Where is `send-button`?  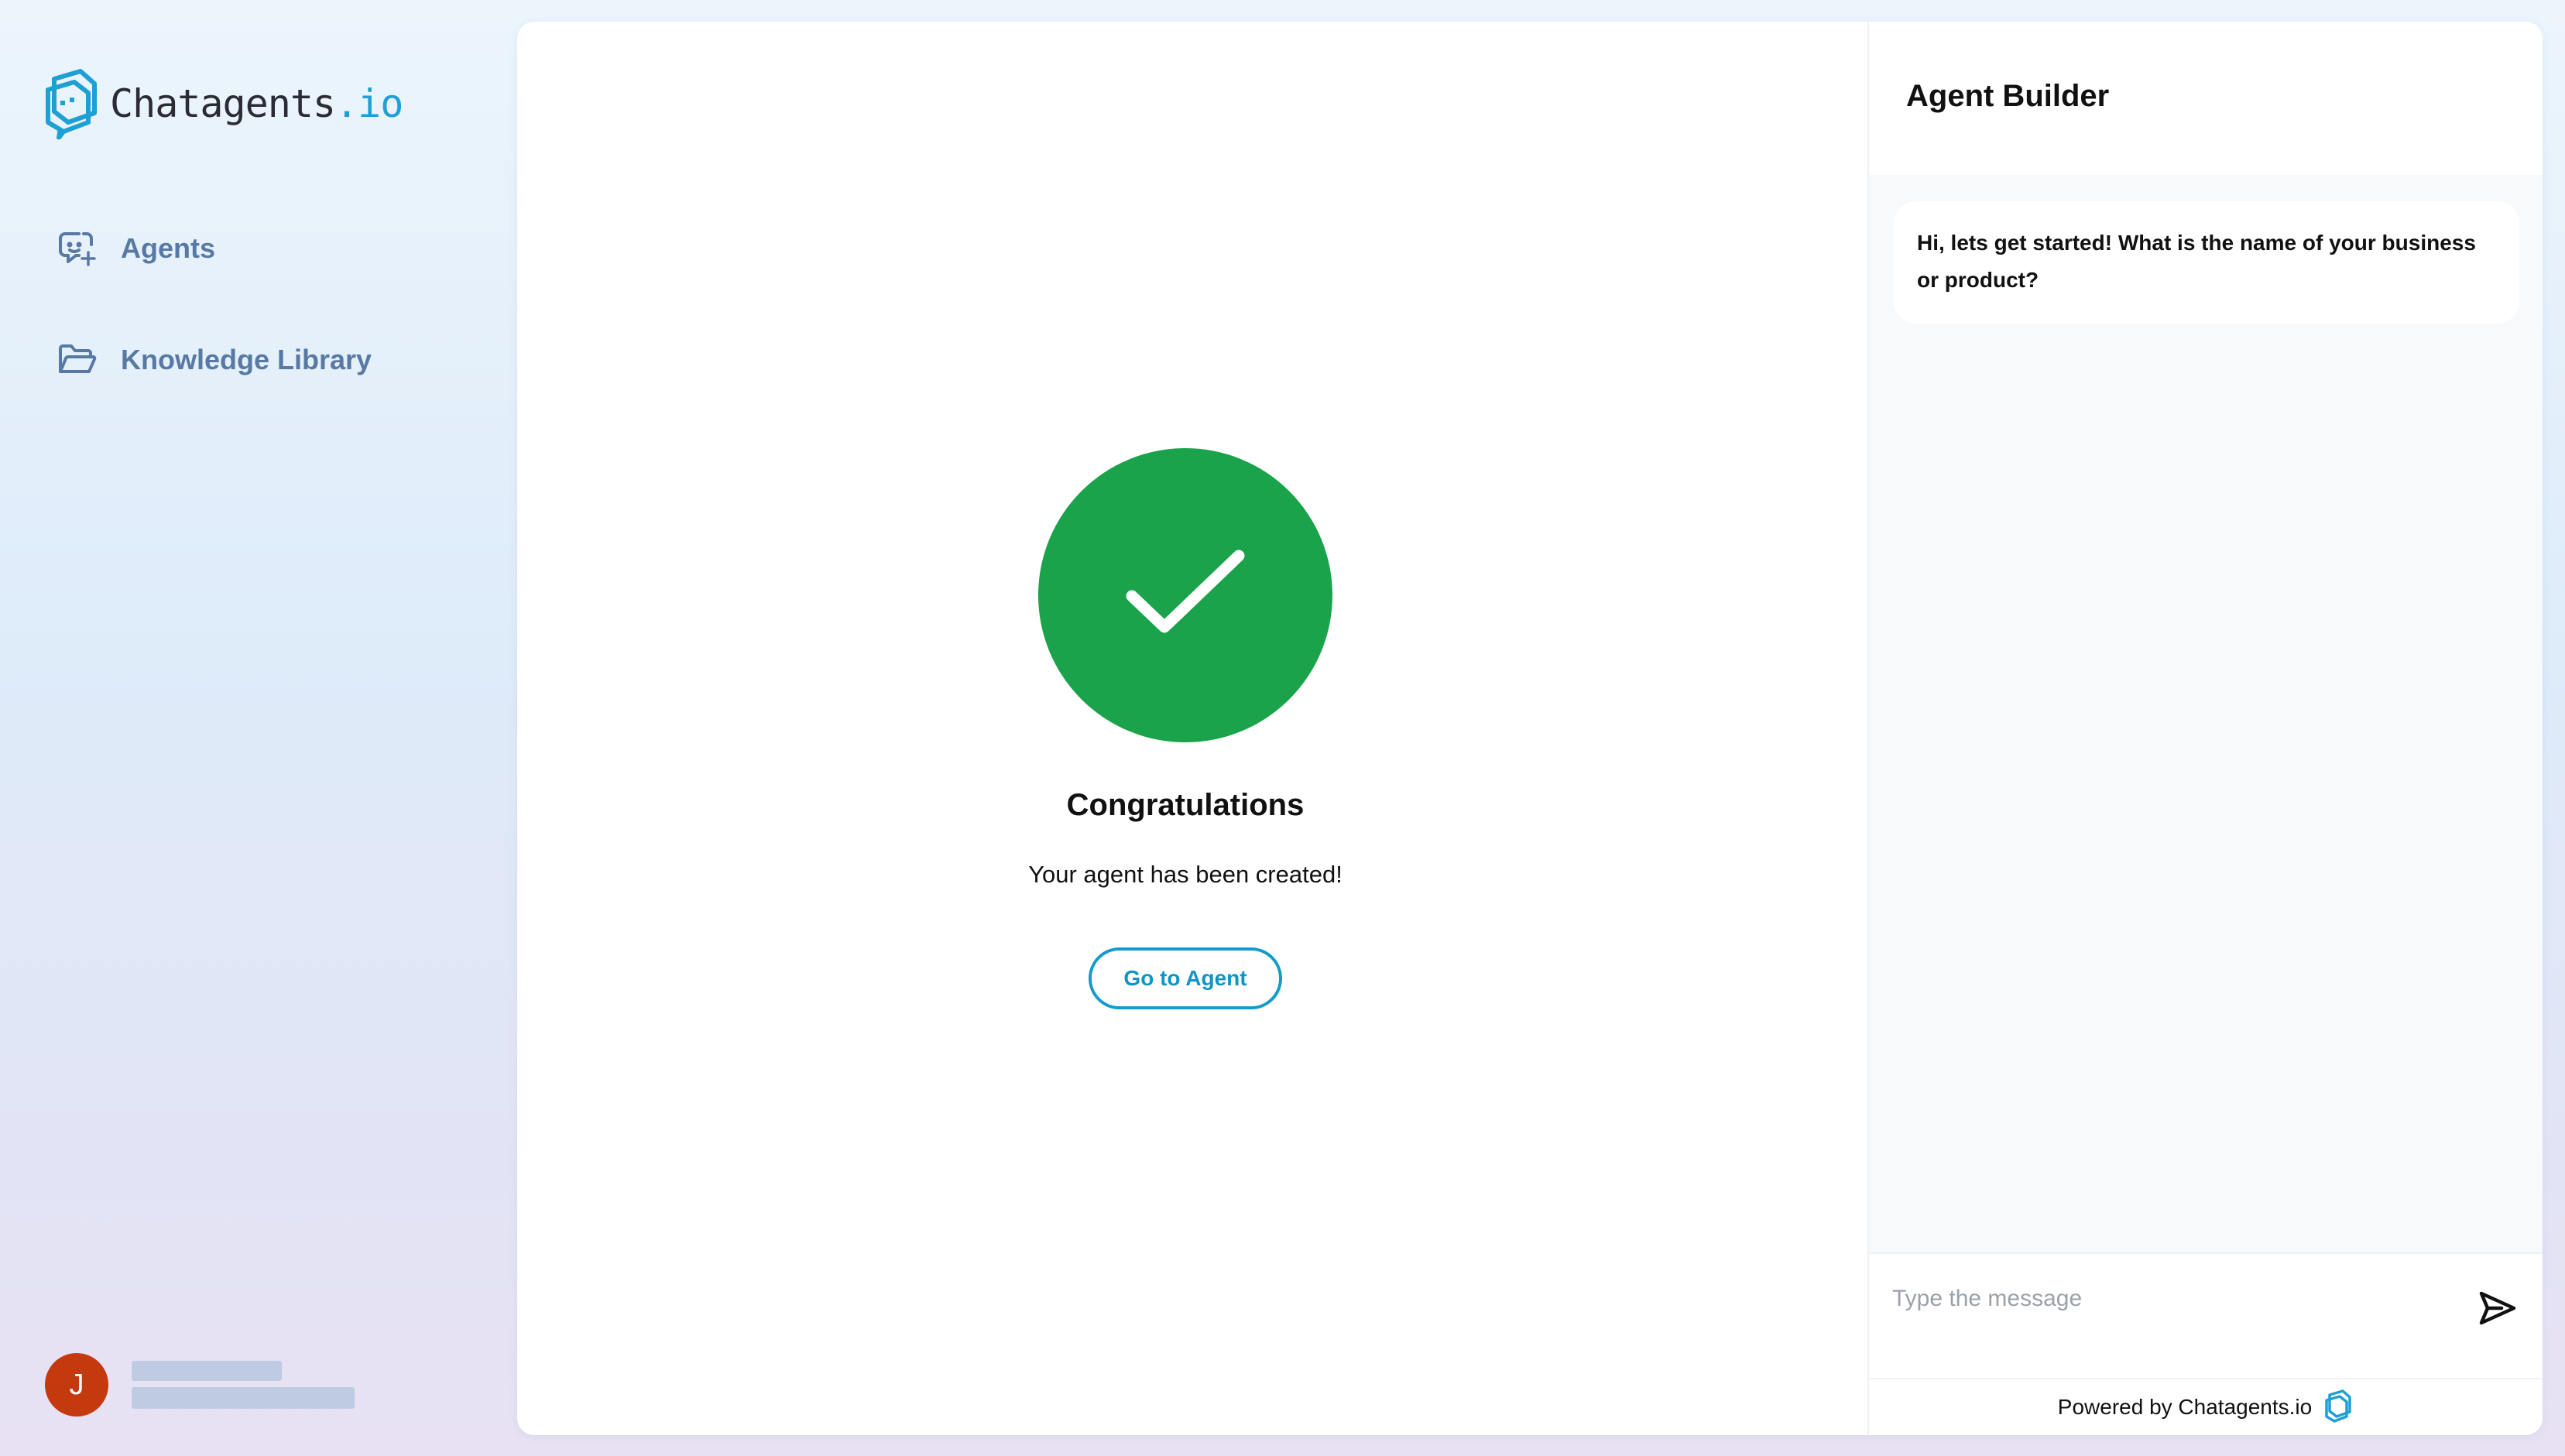
send-button is located at coordinates (2497, 1308).